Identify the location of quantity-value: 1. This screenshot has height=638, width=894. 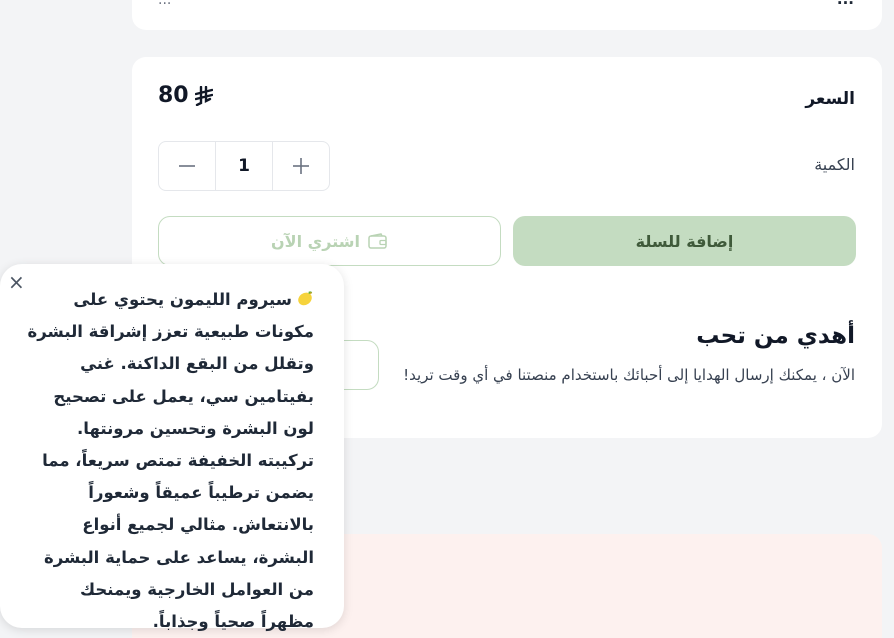
(244, 166).